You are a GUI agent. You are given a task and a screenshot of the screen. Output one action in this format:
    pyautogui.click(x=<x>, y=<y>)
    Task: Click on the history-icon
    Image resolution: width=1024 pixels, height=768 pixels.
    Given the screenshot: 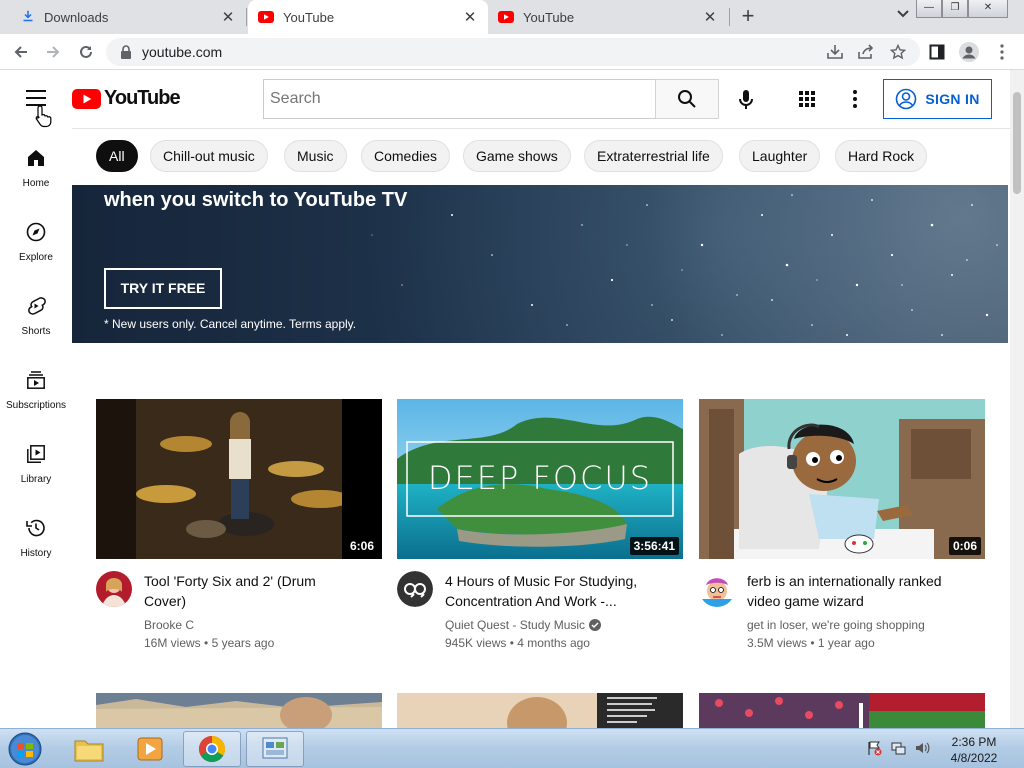 What is the action you would take?
    pyautogui.click(x=35, y=528)
    